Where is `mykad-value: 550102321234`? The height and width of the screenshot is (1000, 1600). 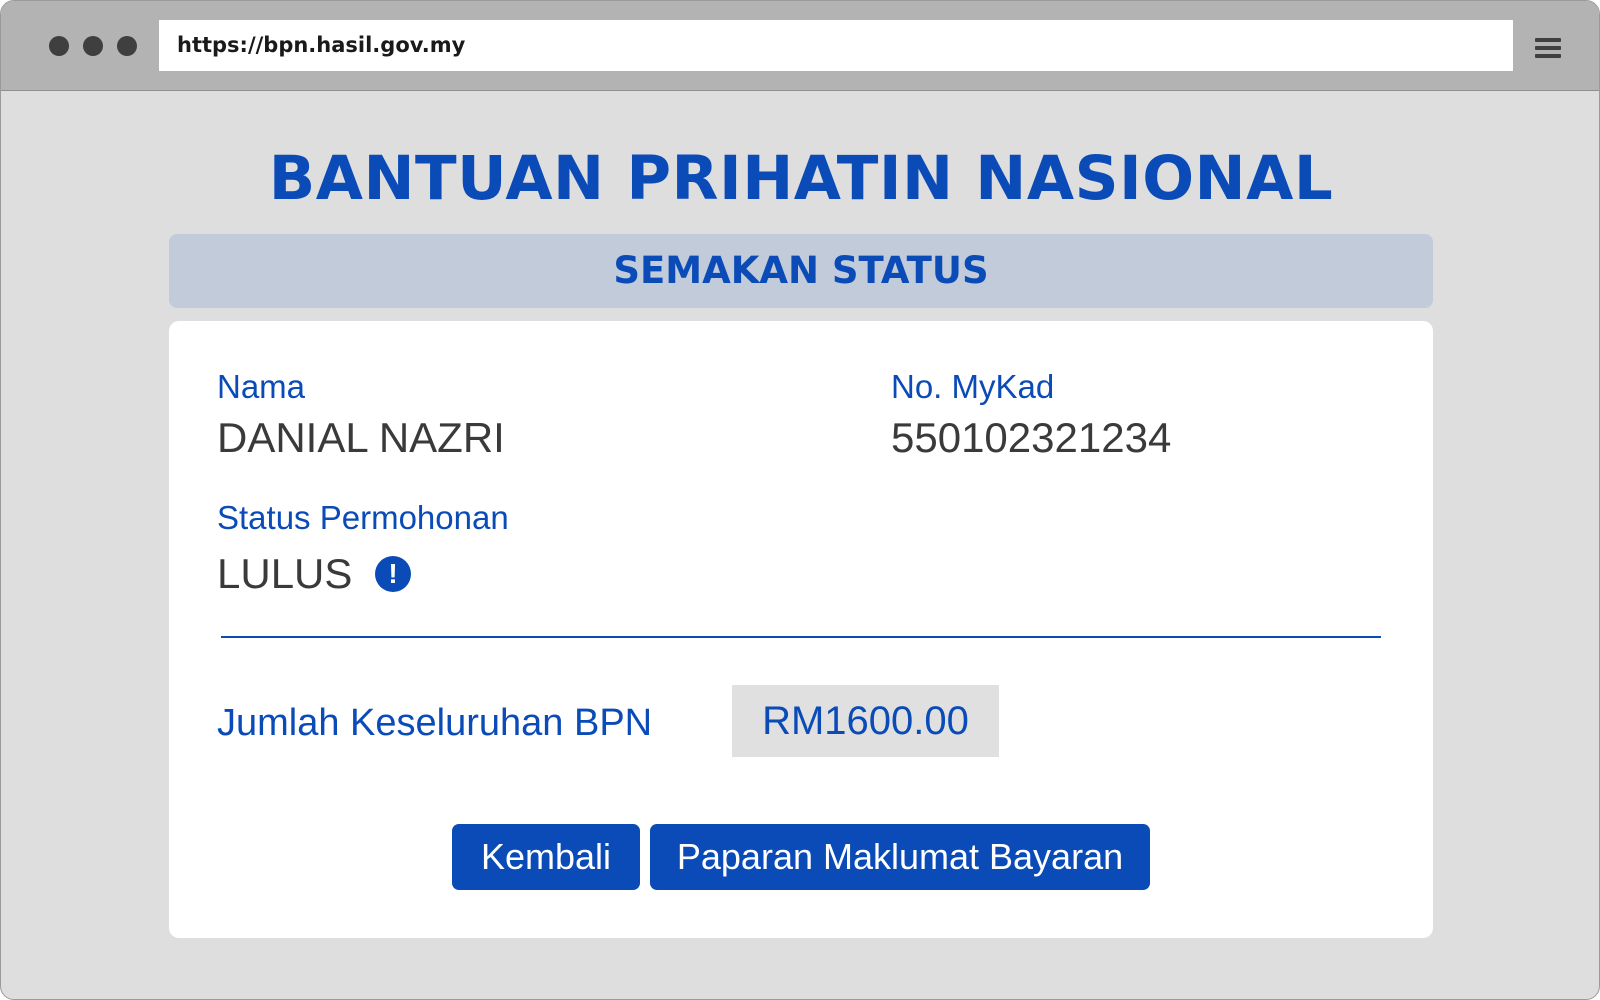
mykad-value: 550102321234 is located at coordinates (1031, 437).